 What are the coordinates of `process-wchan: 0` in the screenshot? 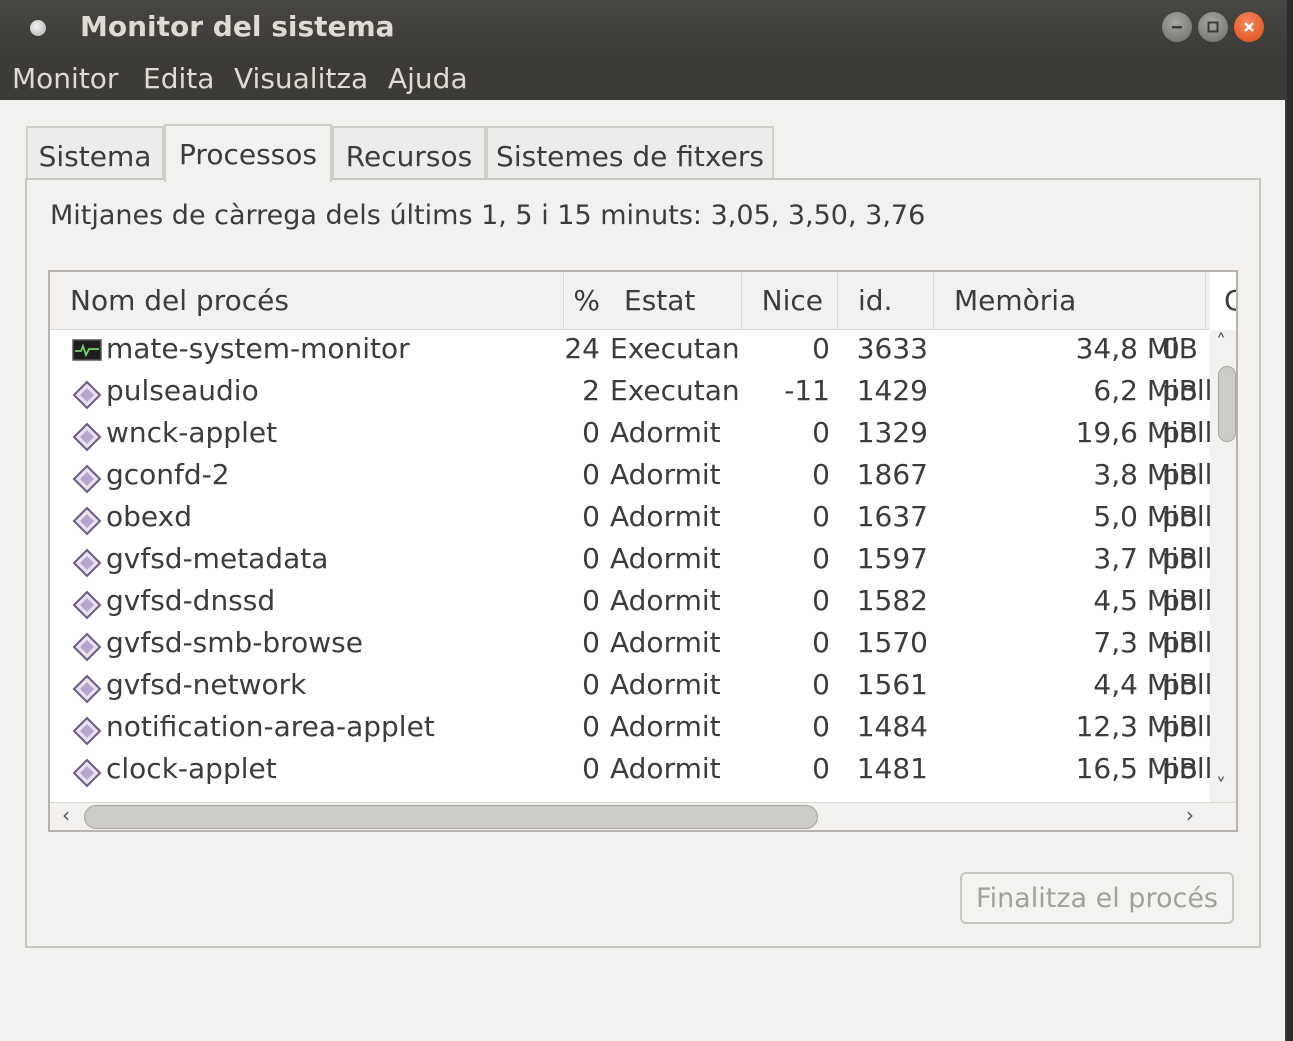 It's located at (1171, 348).